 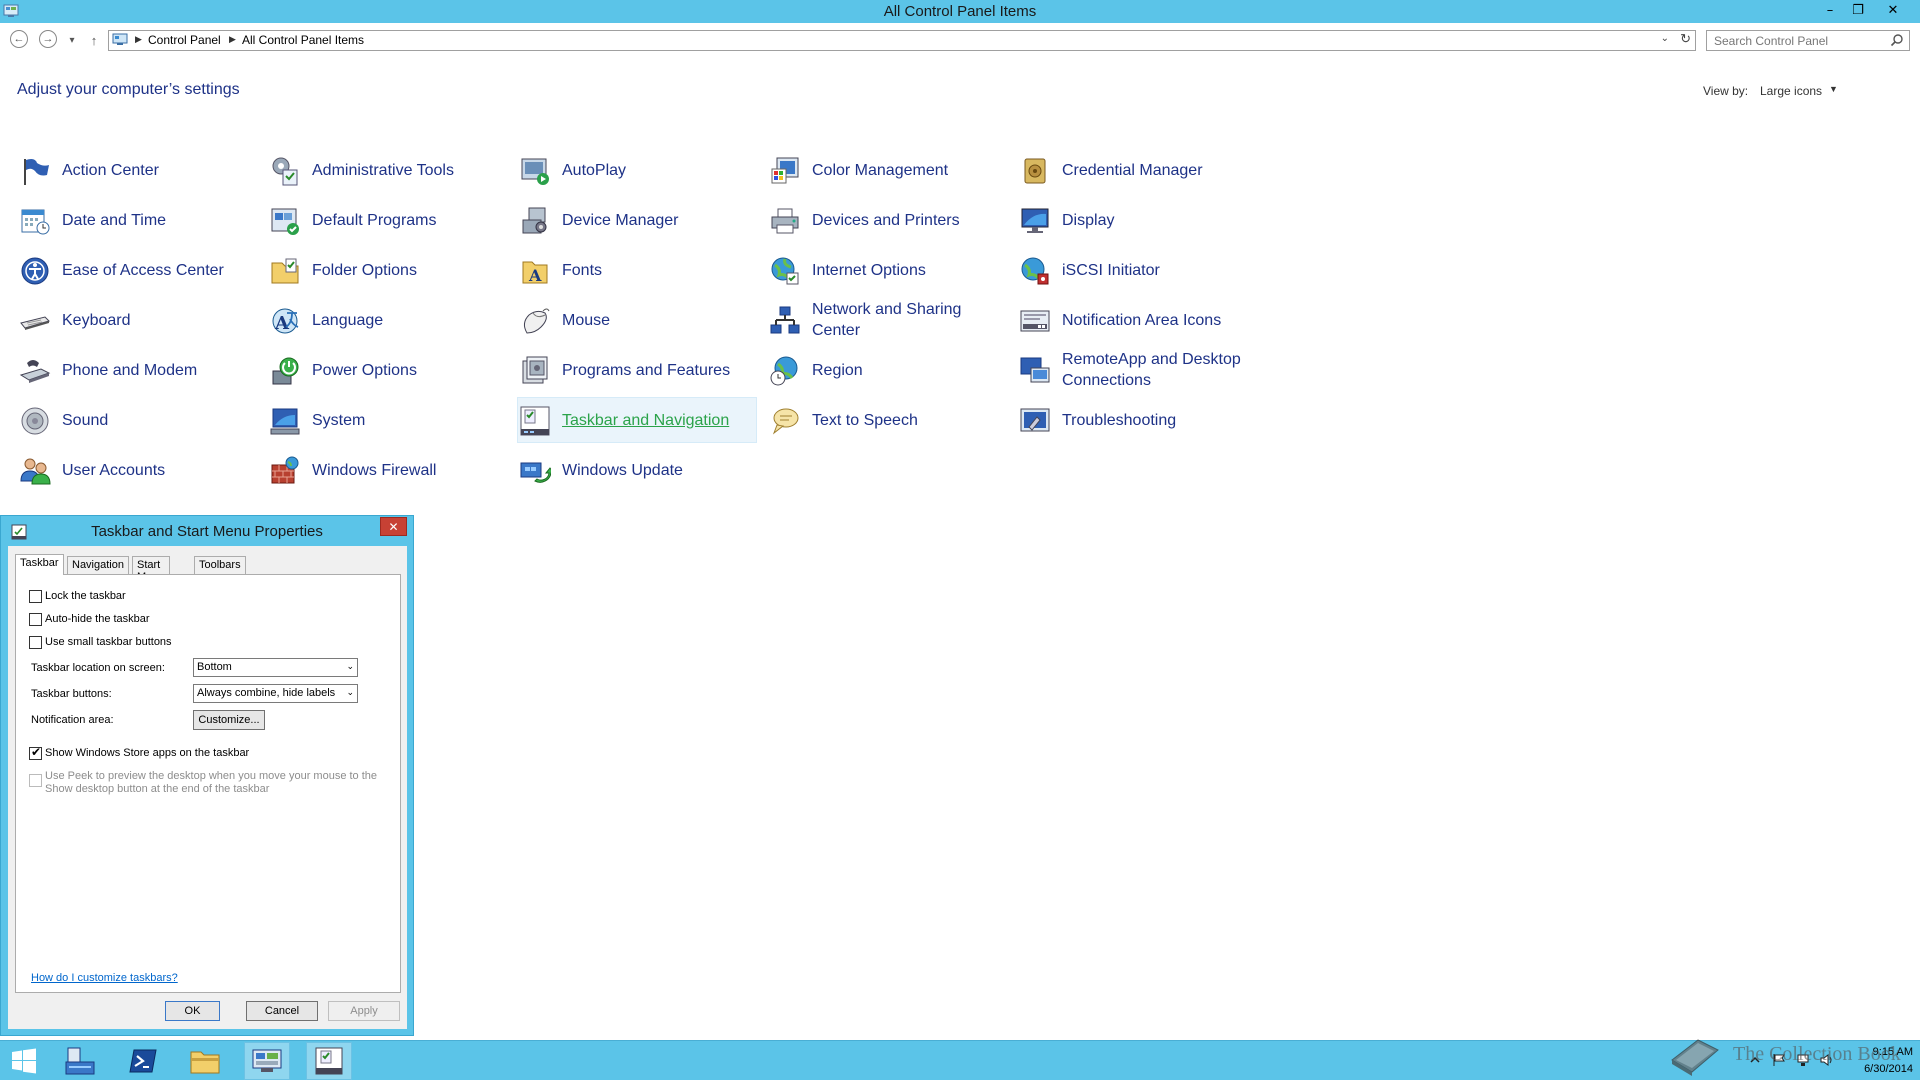 I want to click on users-icon, so click(x=35, y=471).